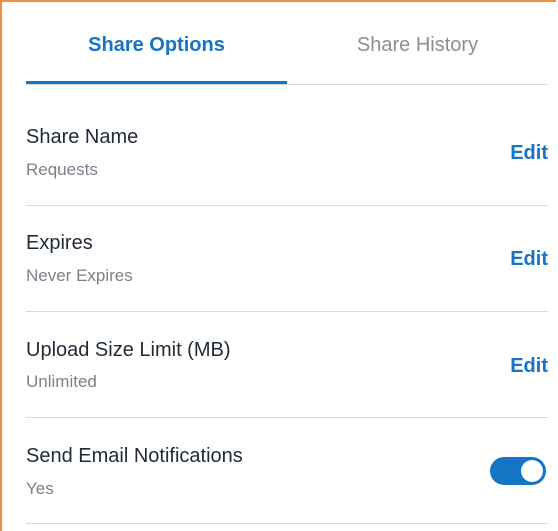  Describe the element at coordinates (128, 350) in the screenshot. I see `upload-size-limit-label: Upload Size Limit (MB)` at that location.